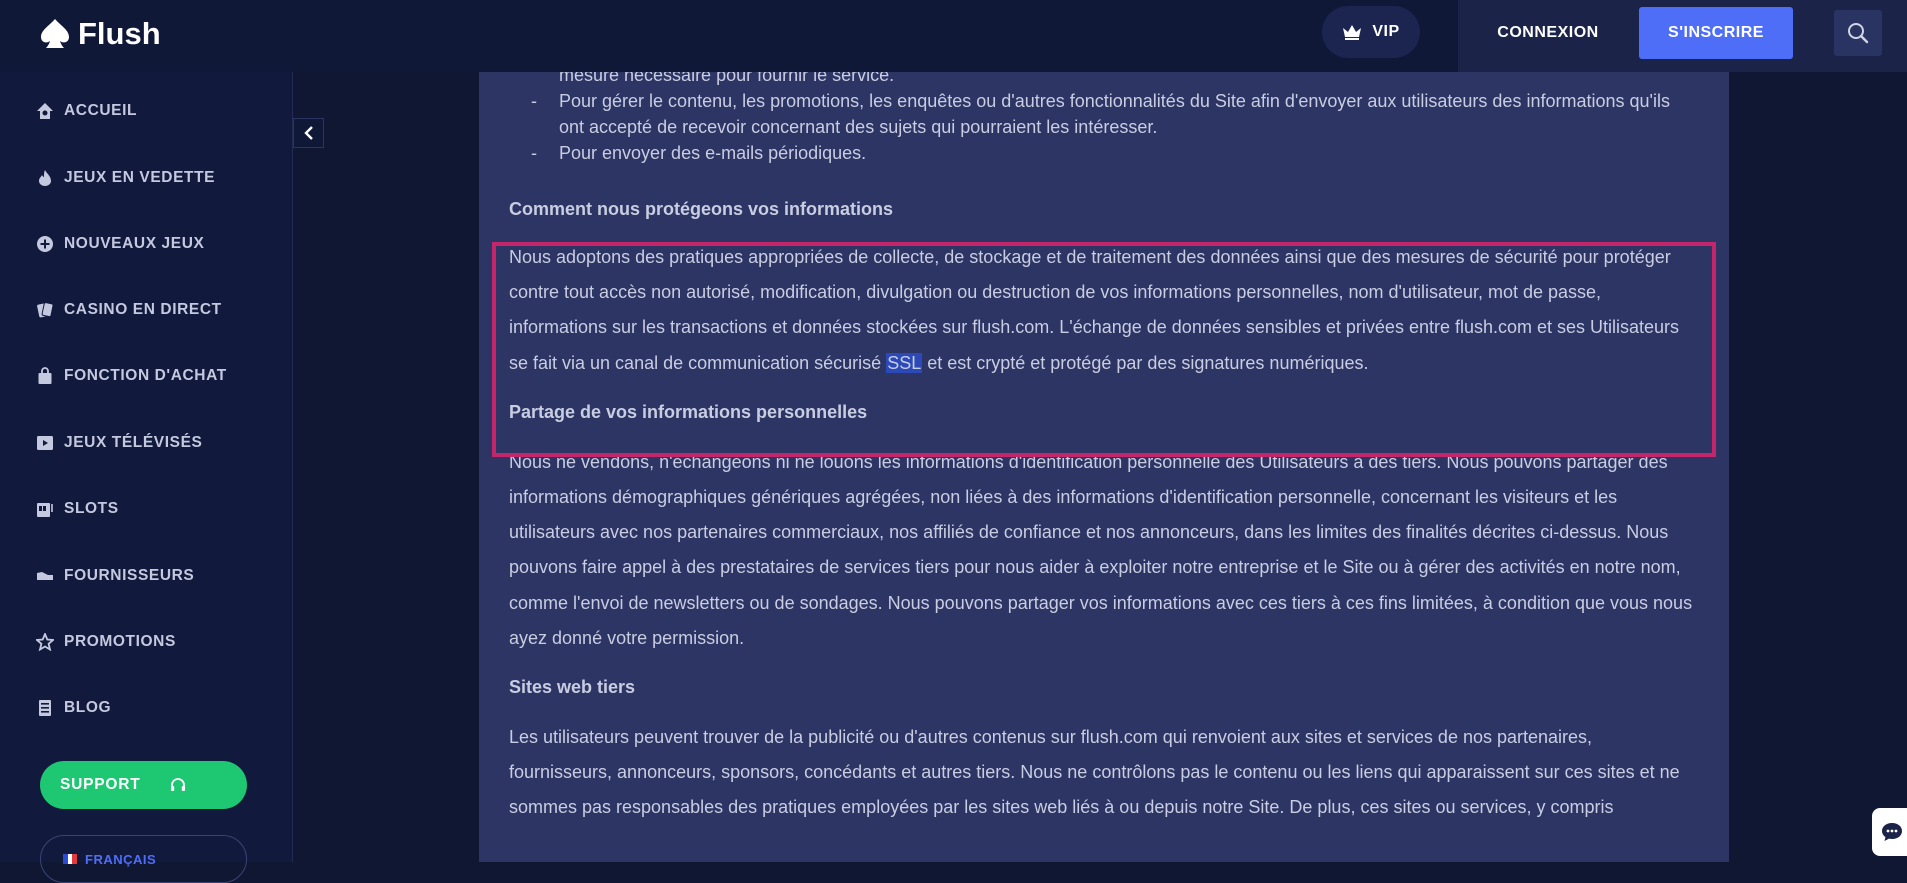  Describe the element at coordinates (88, 707) in the screenshot. I see `sidebar-item-label: BLOG` at that location.